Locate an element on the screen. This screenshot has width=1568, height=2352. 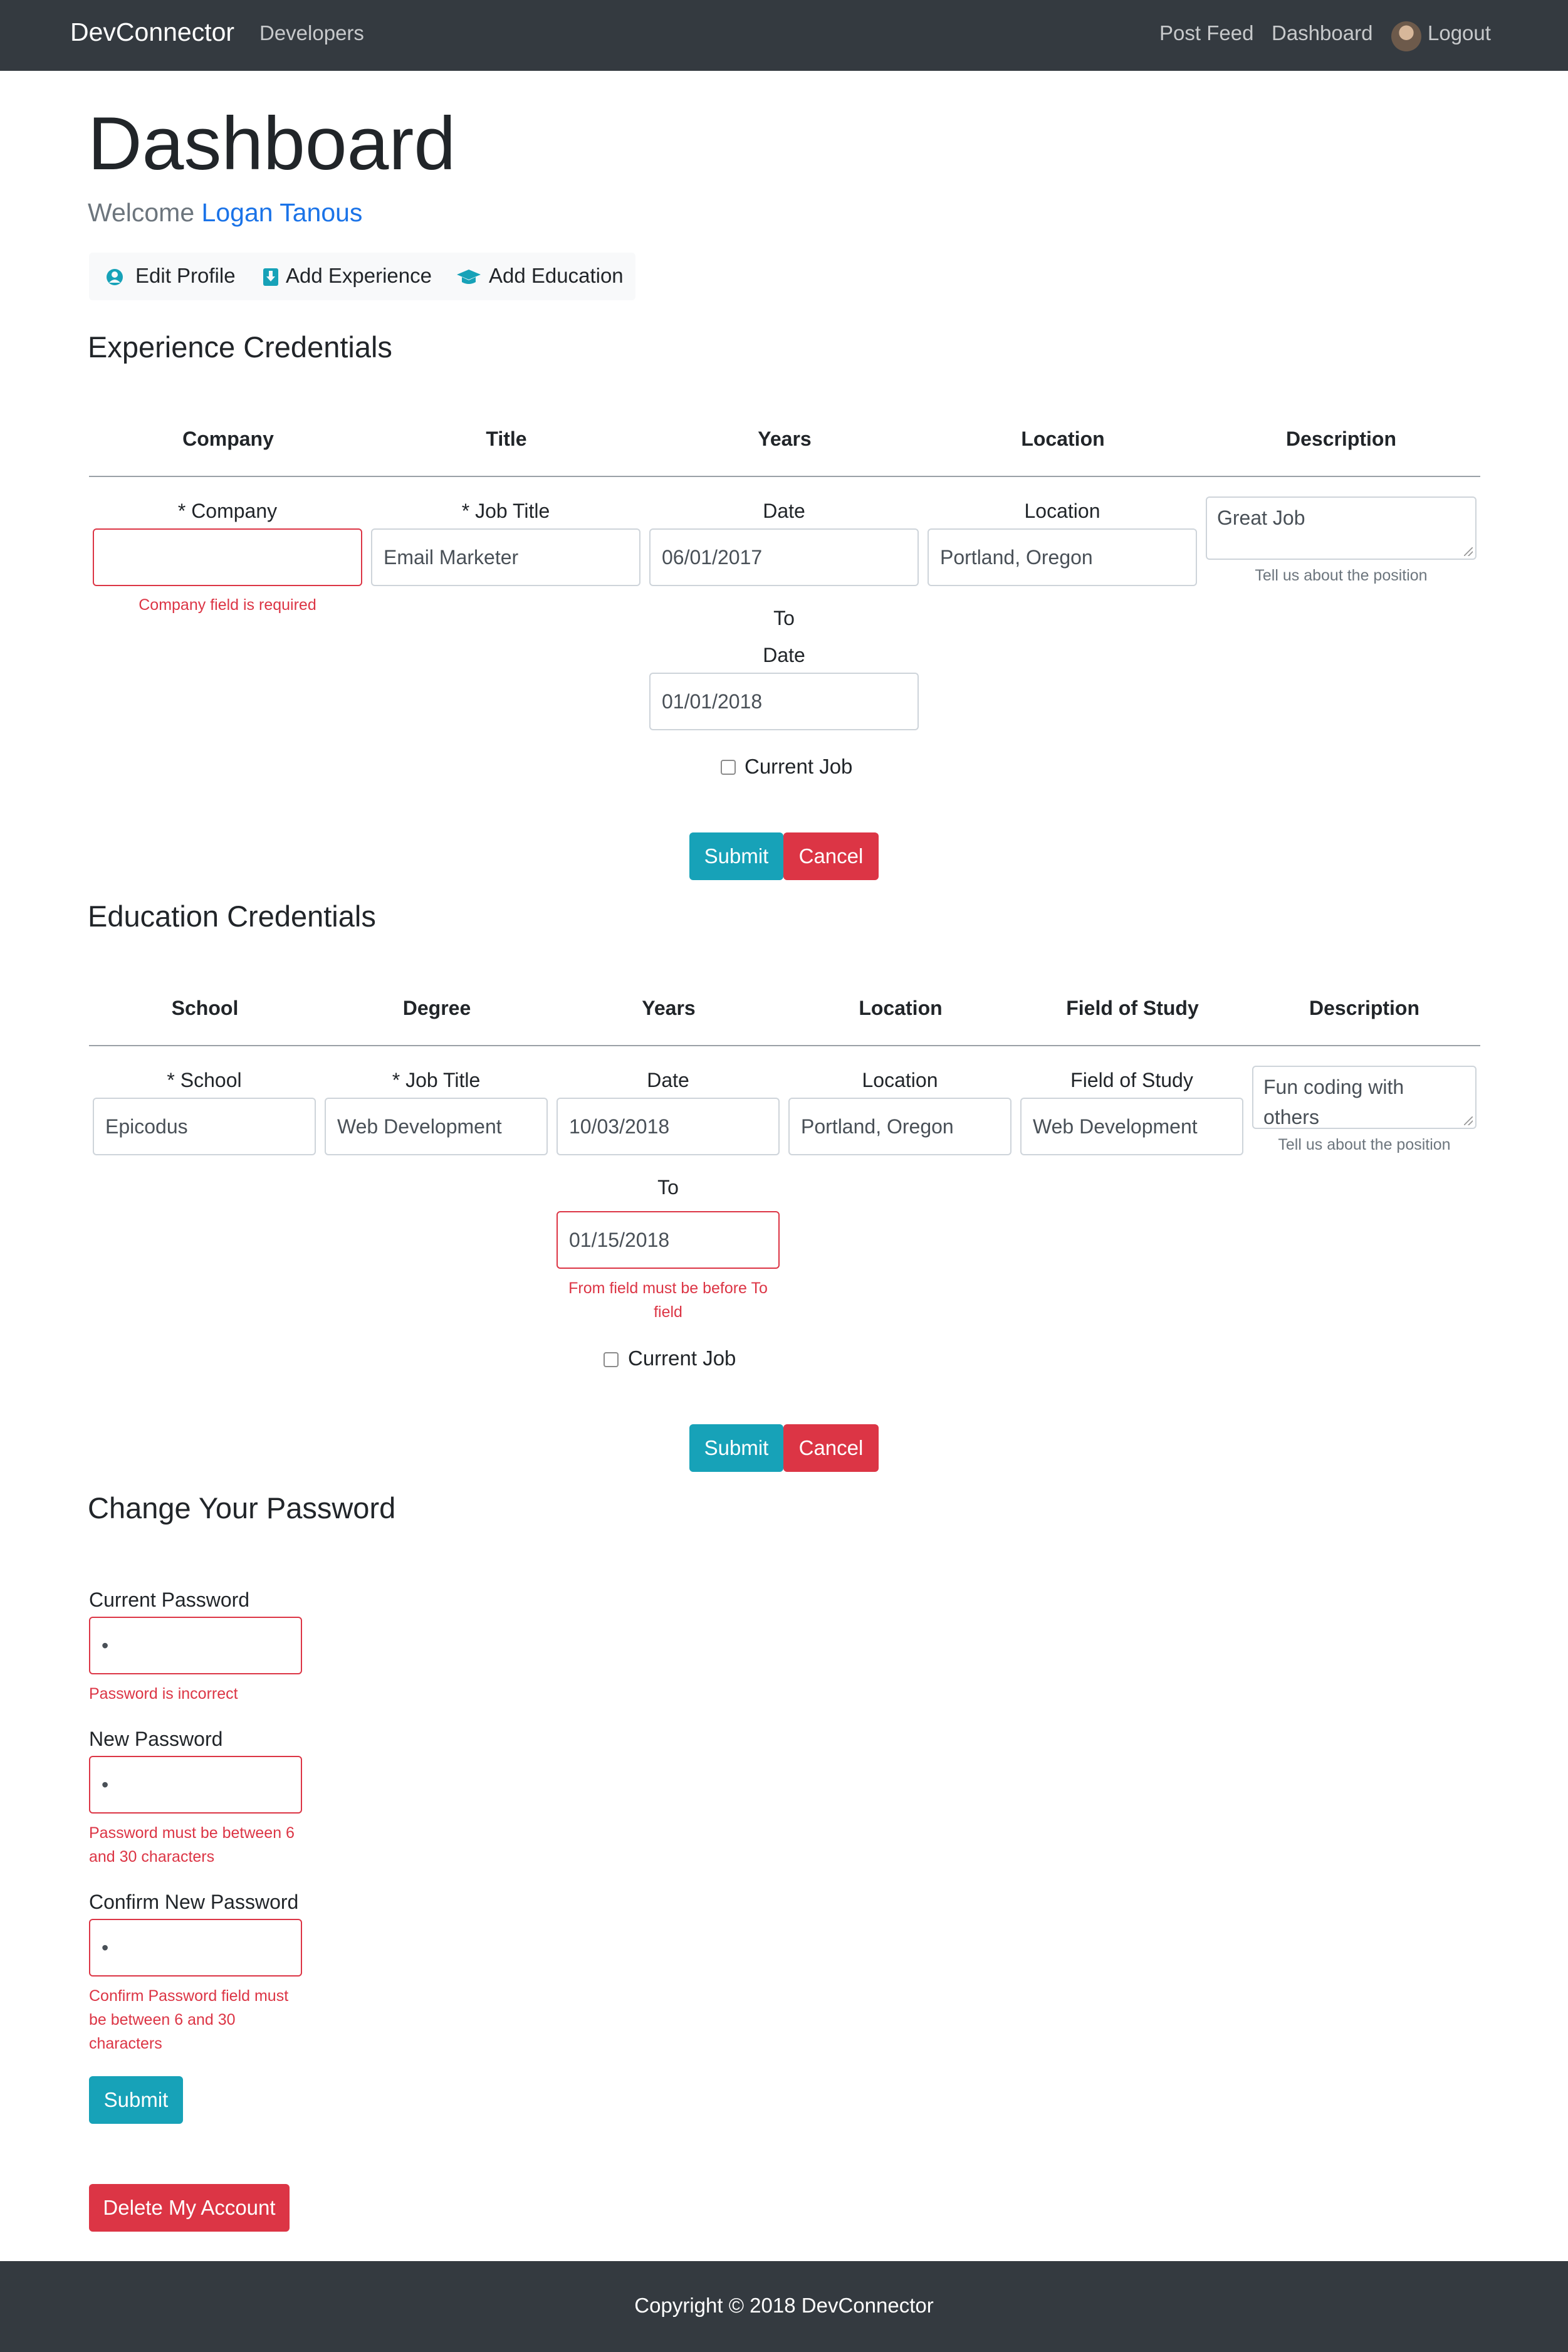
brand-link: DevConnector is located at coordinates (152, 33).